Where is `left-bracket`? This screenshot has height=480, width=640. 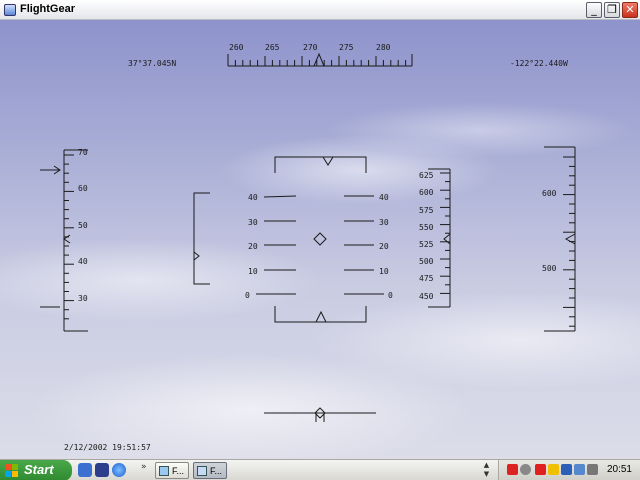
left-bracket is located at coordinates (201, 238).